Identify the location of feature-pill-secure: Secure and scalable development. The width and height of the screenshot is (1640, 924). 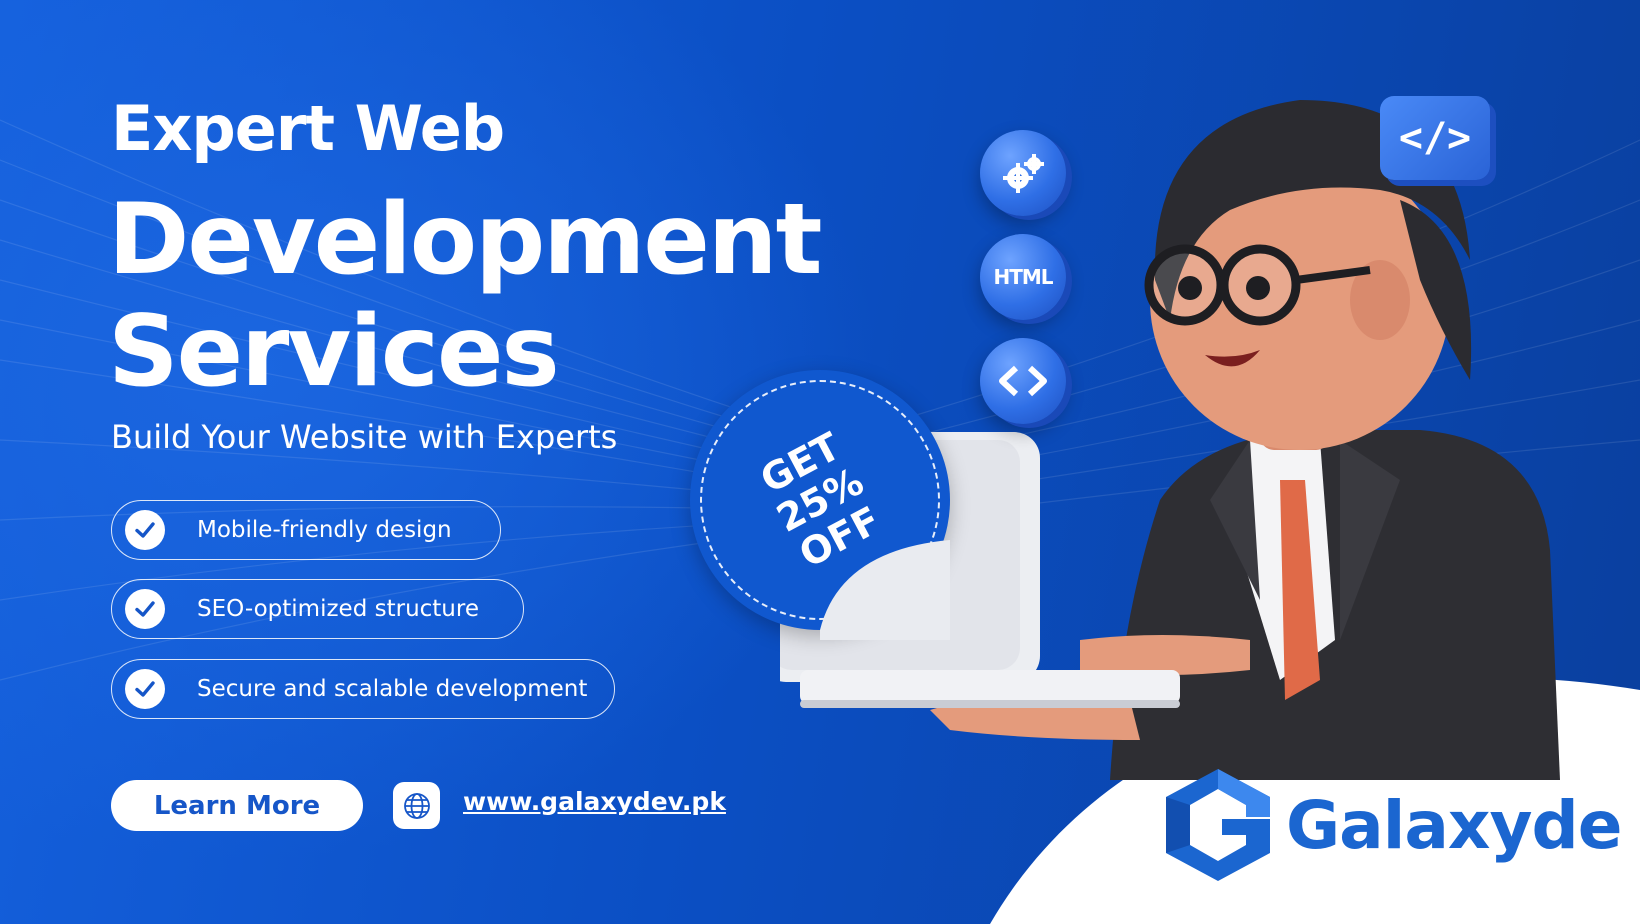
(363, 689).